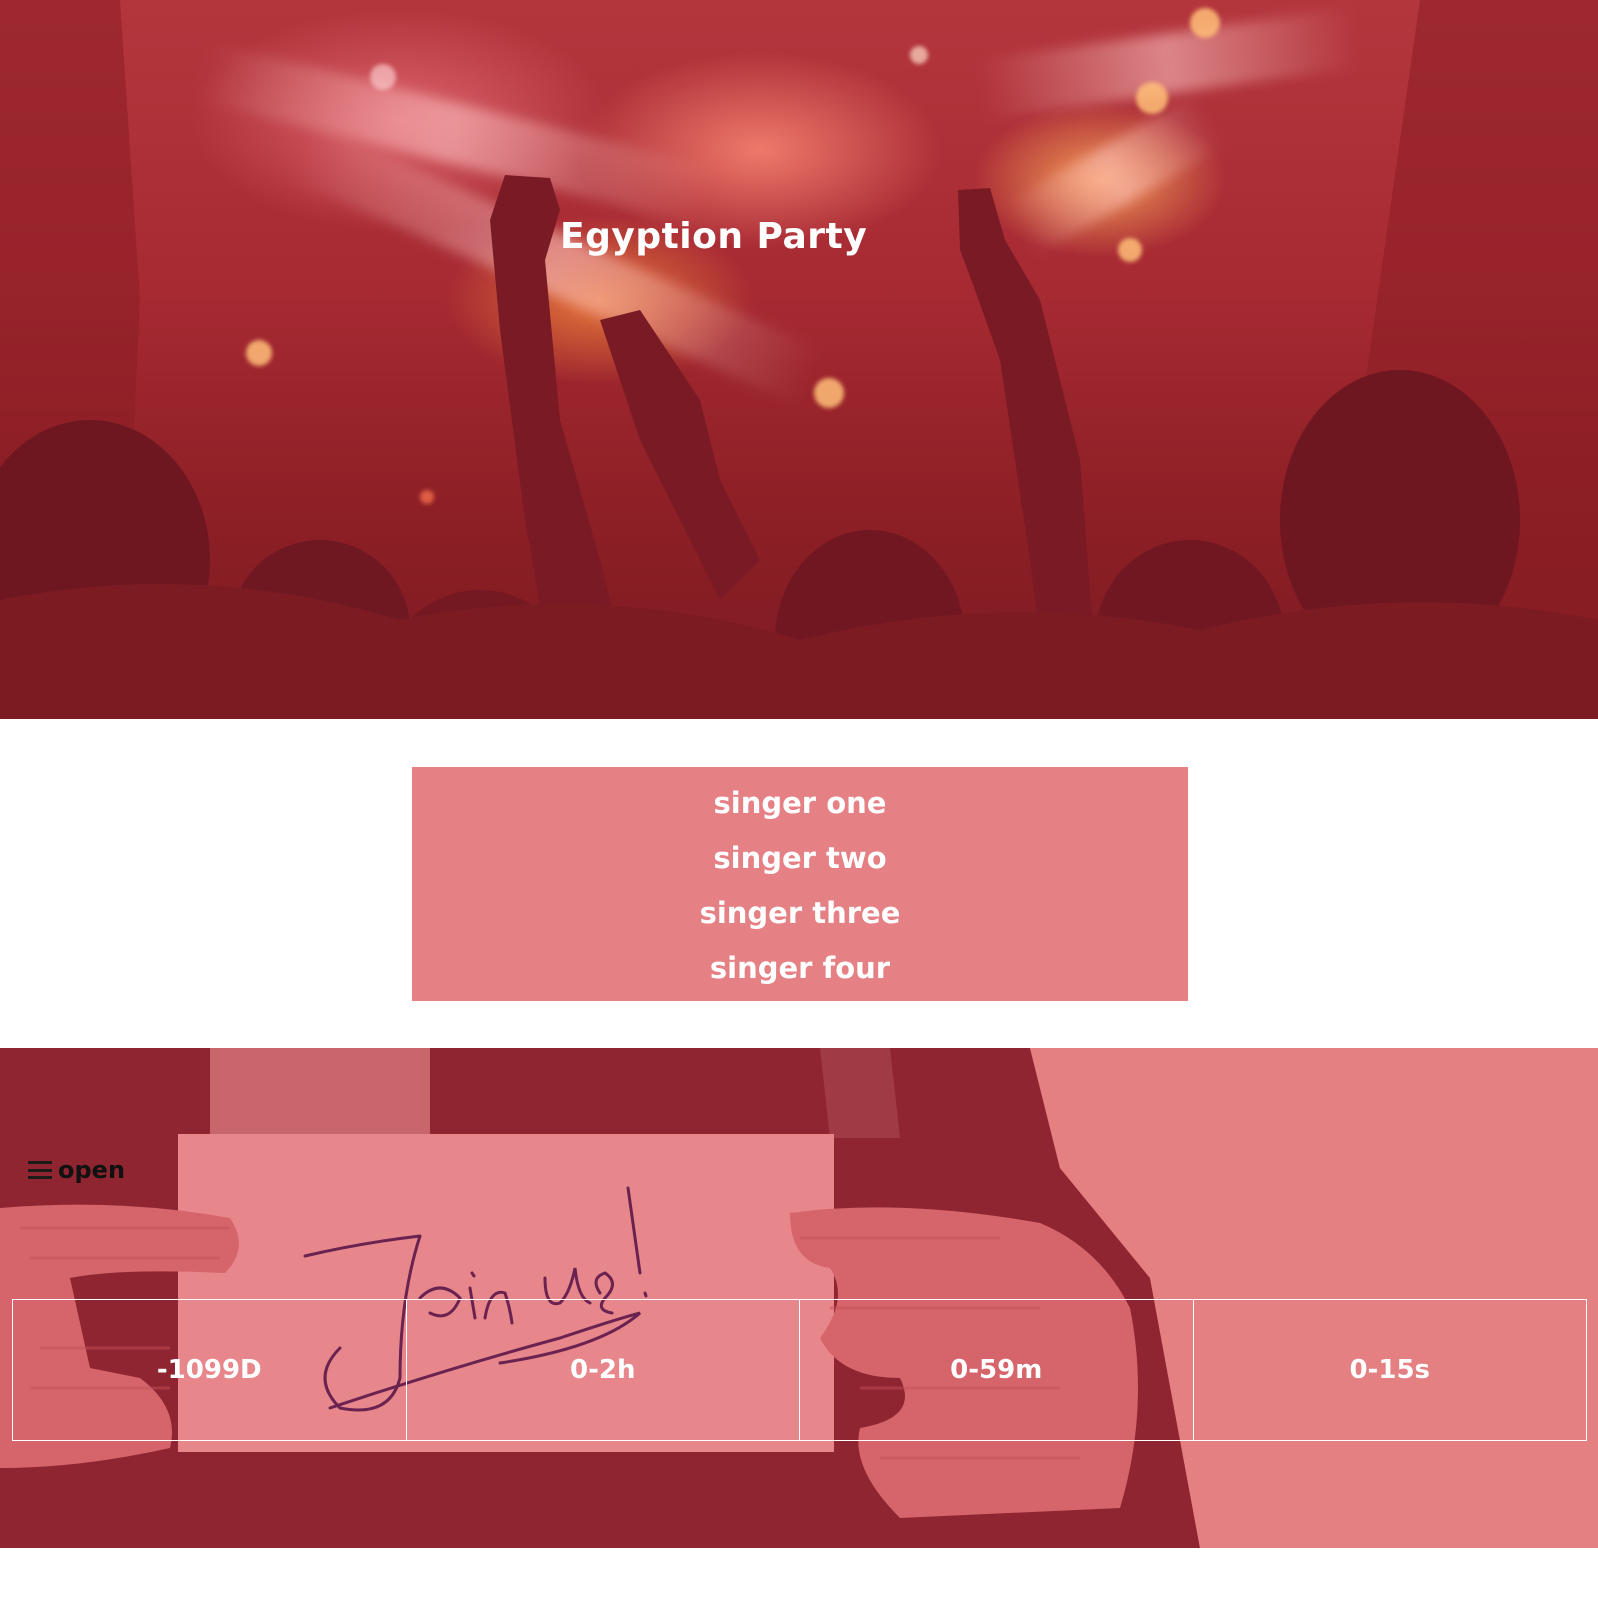 Image resolution: width=1598 pixels, height=1598 pixels. What do you see at coordinates (1390, 1370) in the screenshot?
I see `countdown-seconds: 0-15s` at bounding box center [1390, 1370].